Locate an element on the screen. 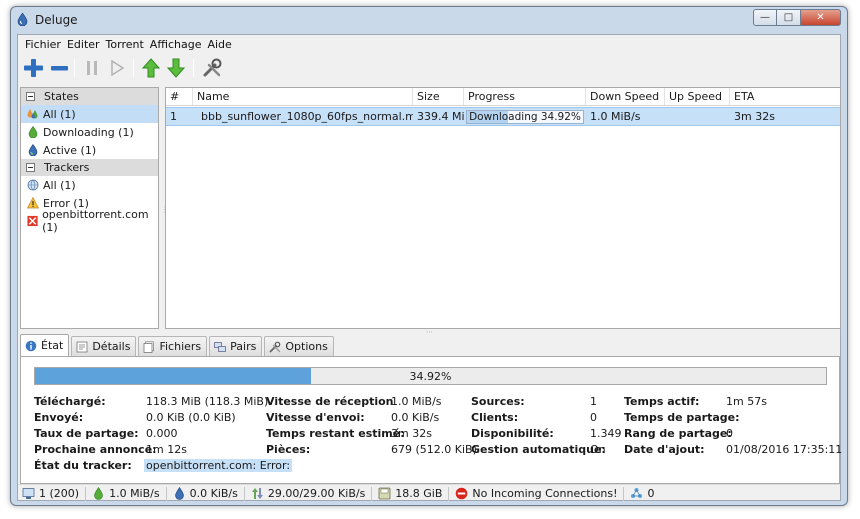 The width and height of the screenshot is (860, 519). torrent-name: bbb_sunflower_1080p_60fps_normal.mp4 is located at coordinates (307, 116).